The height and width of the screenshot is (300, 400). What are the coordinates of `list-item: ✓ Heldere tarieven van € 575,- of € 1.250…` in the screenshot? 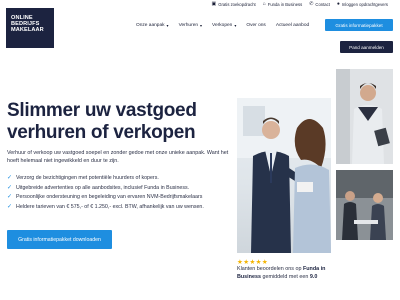 It's located at (122, 208).